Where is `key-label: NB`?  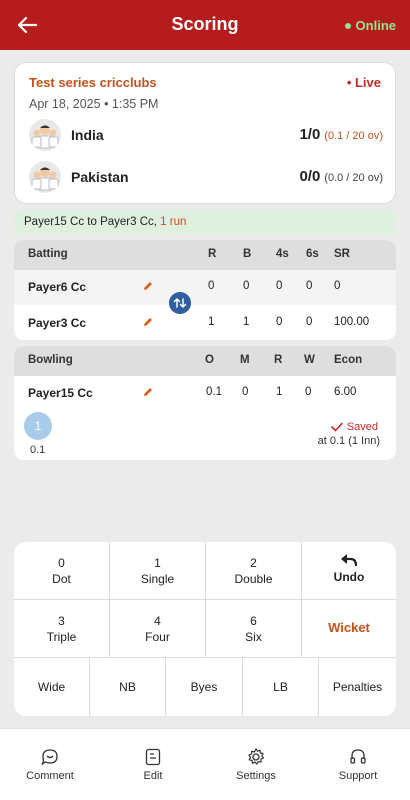
key-label: NB is located at coordinates (127, 687).